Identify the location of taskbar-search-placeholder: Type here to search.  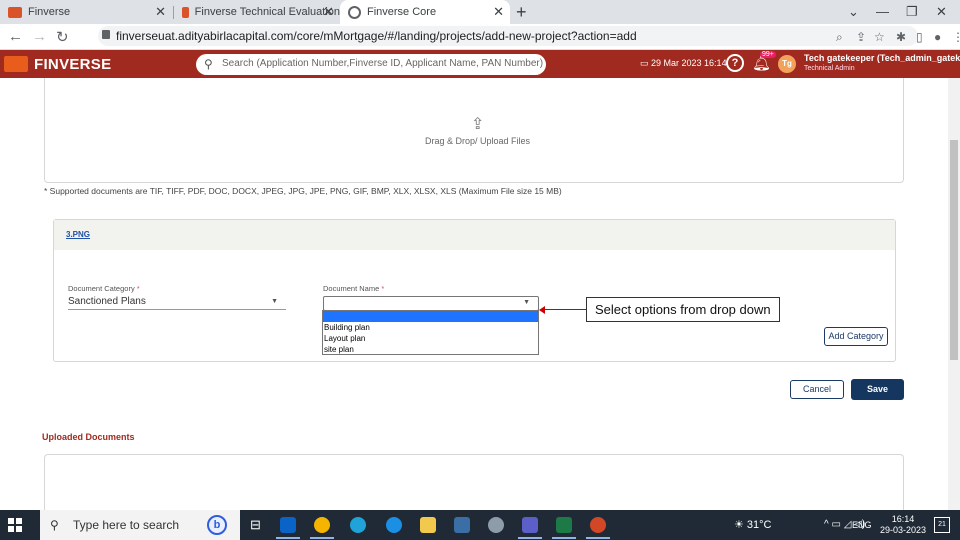
(126, 525).